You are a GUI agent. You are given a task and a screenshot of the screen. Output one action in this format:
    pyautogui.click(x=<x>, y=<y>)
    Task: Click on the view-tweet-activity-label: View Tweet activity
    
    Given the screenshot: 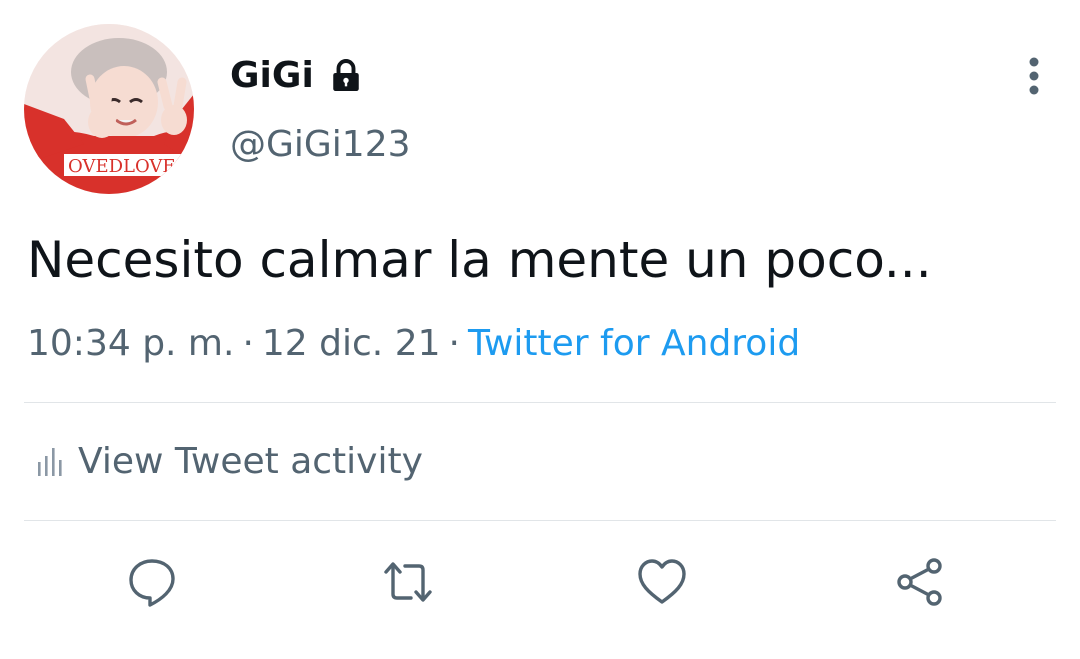 What is the action you would take?
    pyautogui.click(x=250, y=461)
    